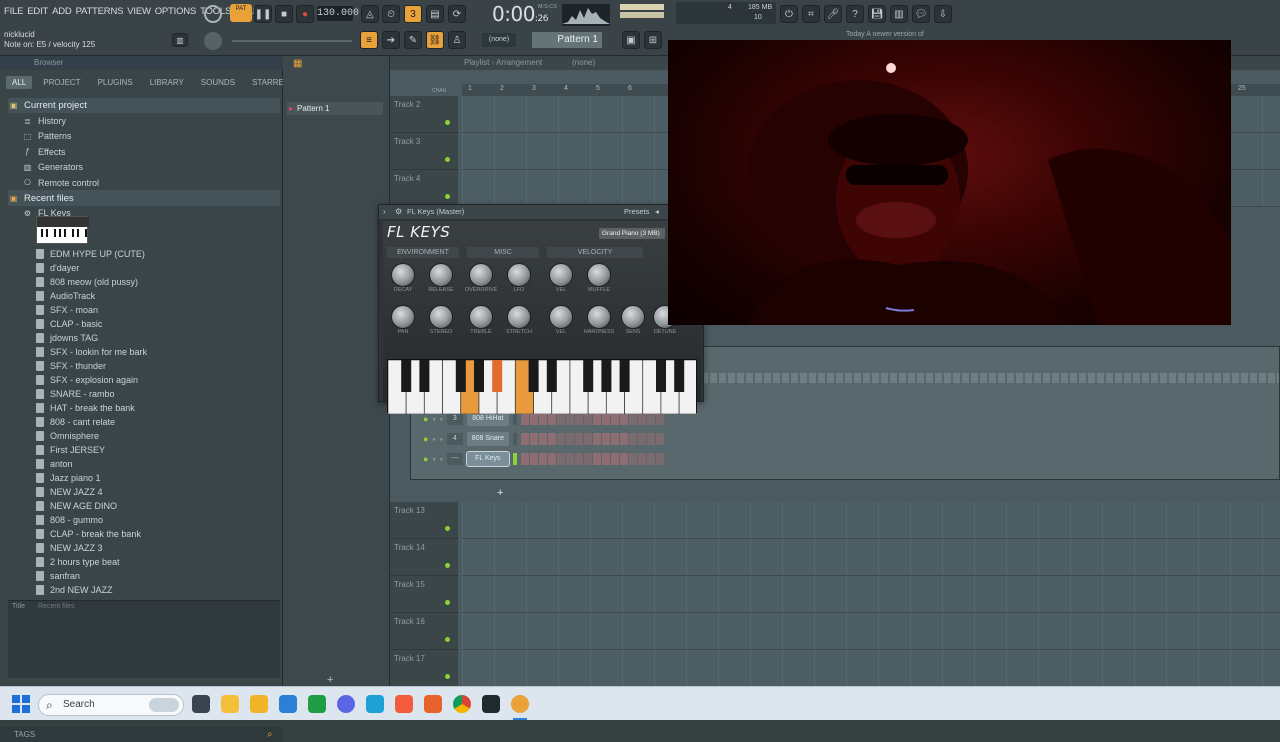  I want to click on pat-song-toggle: PAT, so click(241, 13).